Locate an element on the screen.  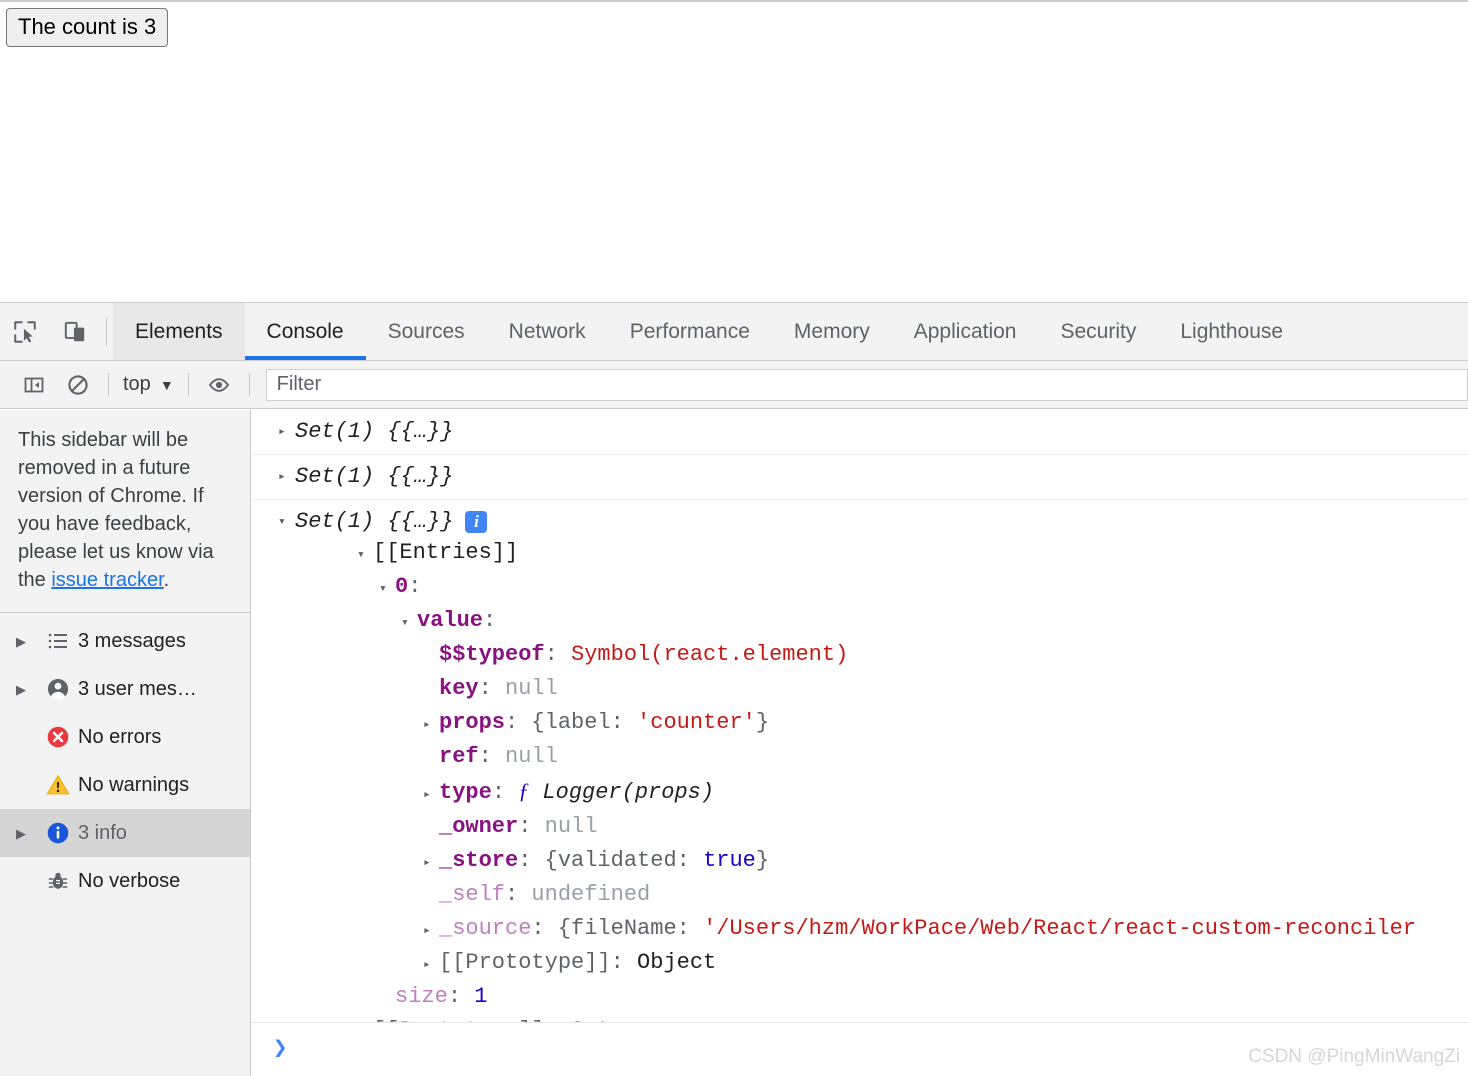
collapse-arrow-icon: ▾ is located at coordinates (286, 522).